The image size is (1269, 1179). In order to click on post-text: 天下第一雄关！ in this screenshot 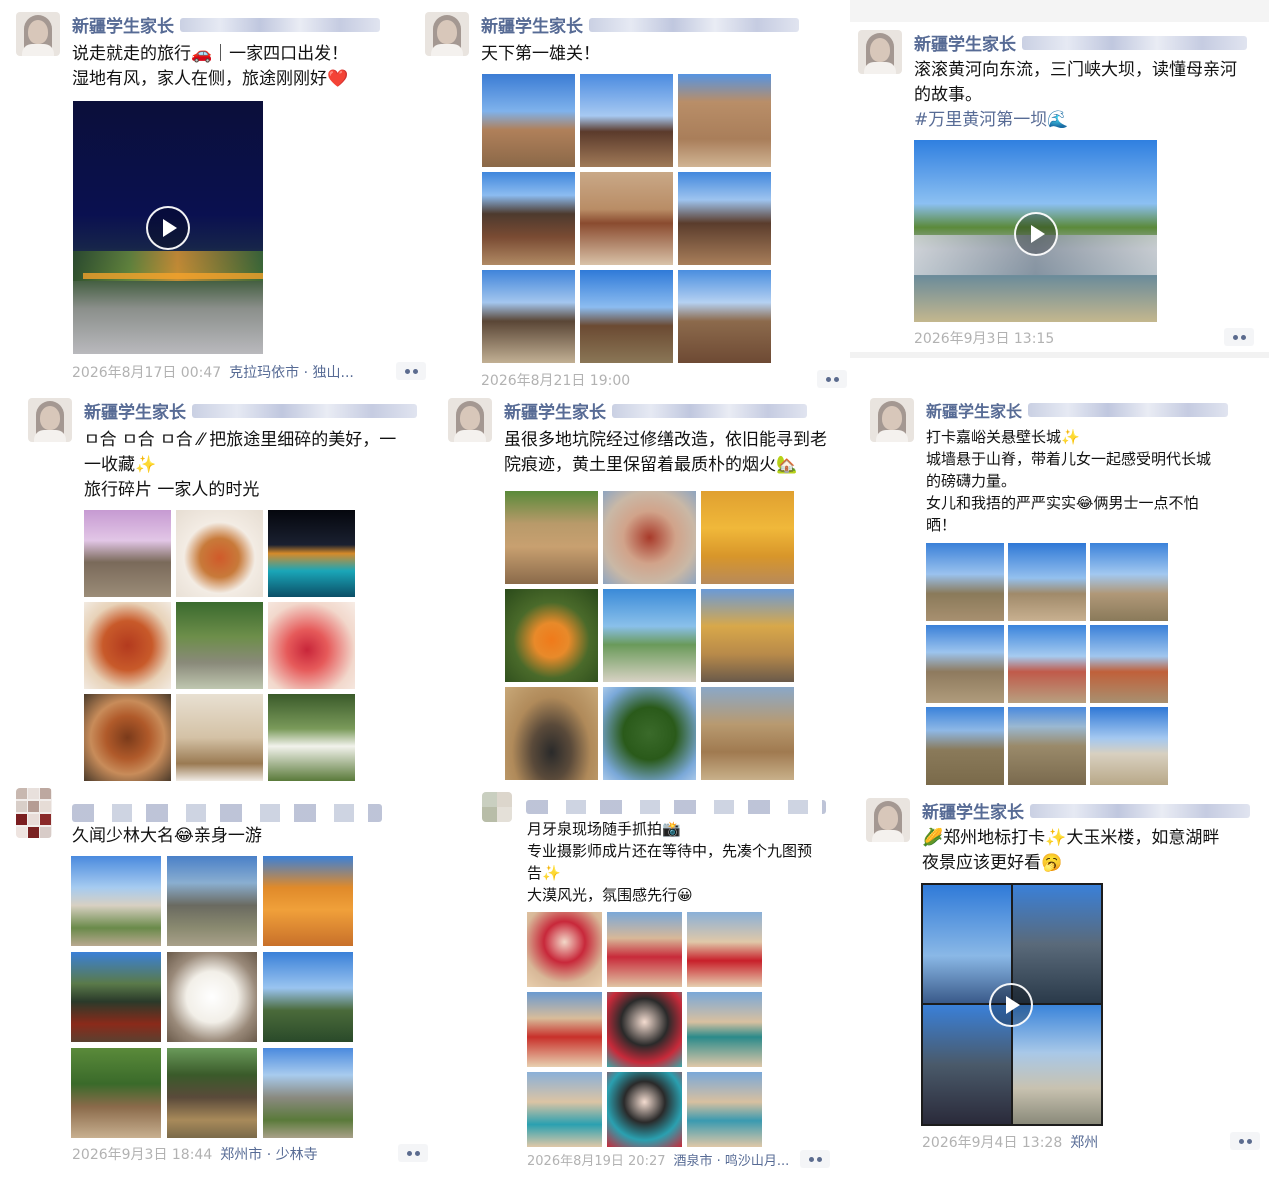, I will do `click(540, 54)`.